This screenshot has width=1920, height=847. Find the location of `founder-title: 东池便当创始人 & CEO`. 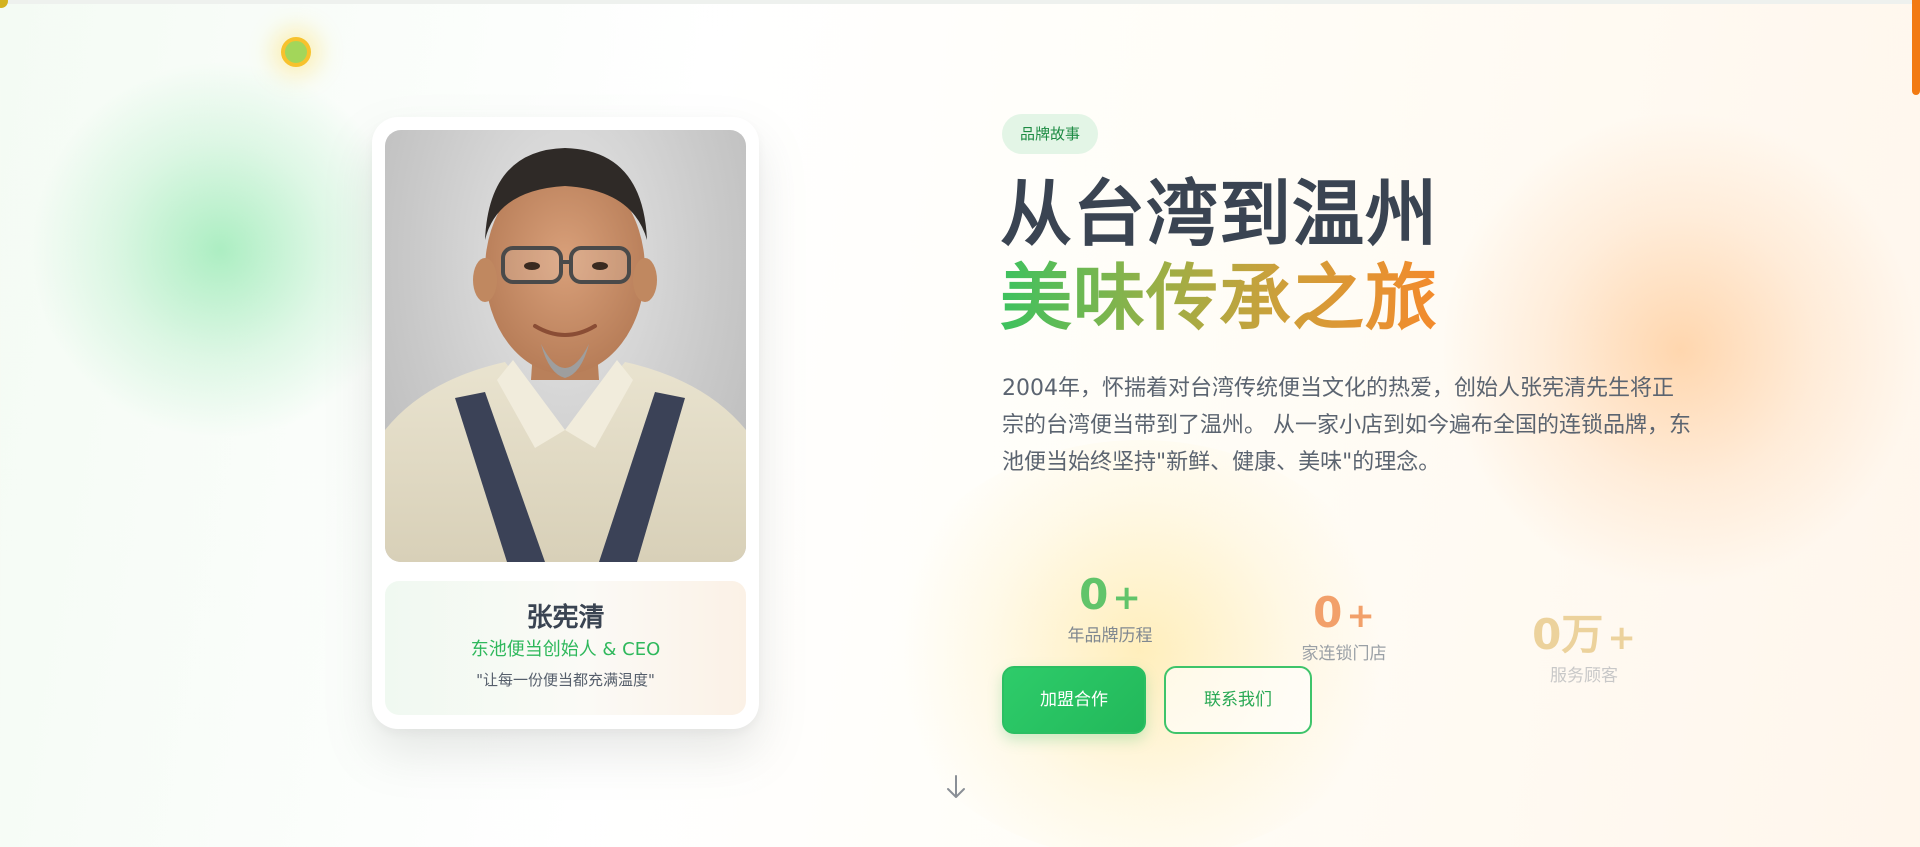

founder-title: 东池便当创始人 & CEO is located at coordinates (565, 649).